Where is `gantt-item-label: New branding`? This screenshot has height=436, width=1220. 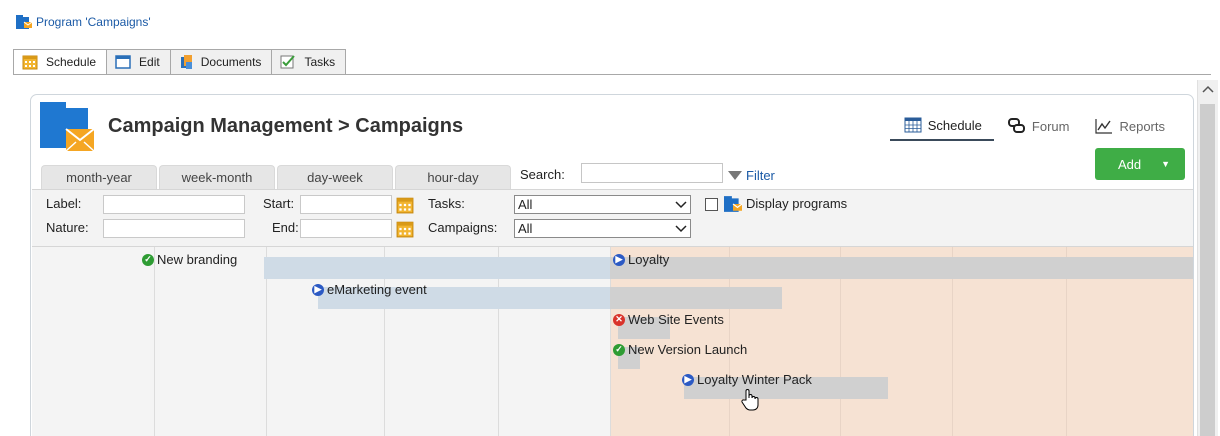 gantt-item-label: New branding is located at coordinates (197, 259).